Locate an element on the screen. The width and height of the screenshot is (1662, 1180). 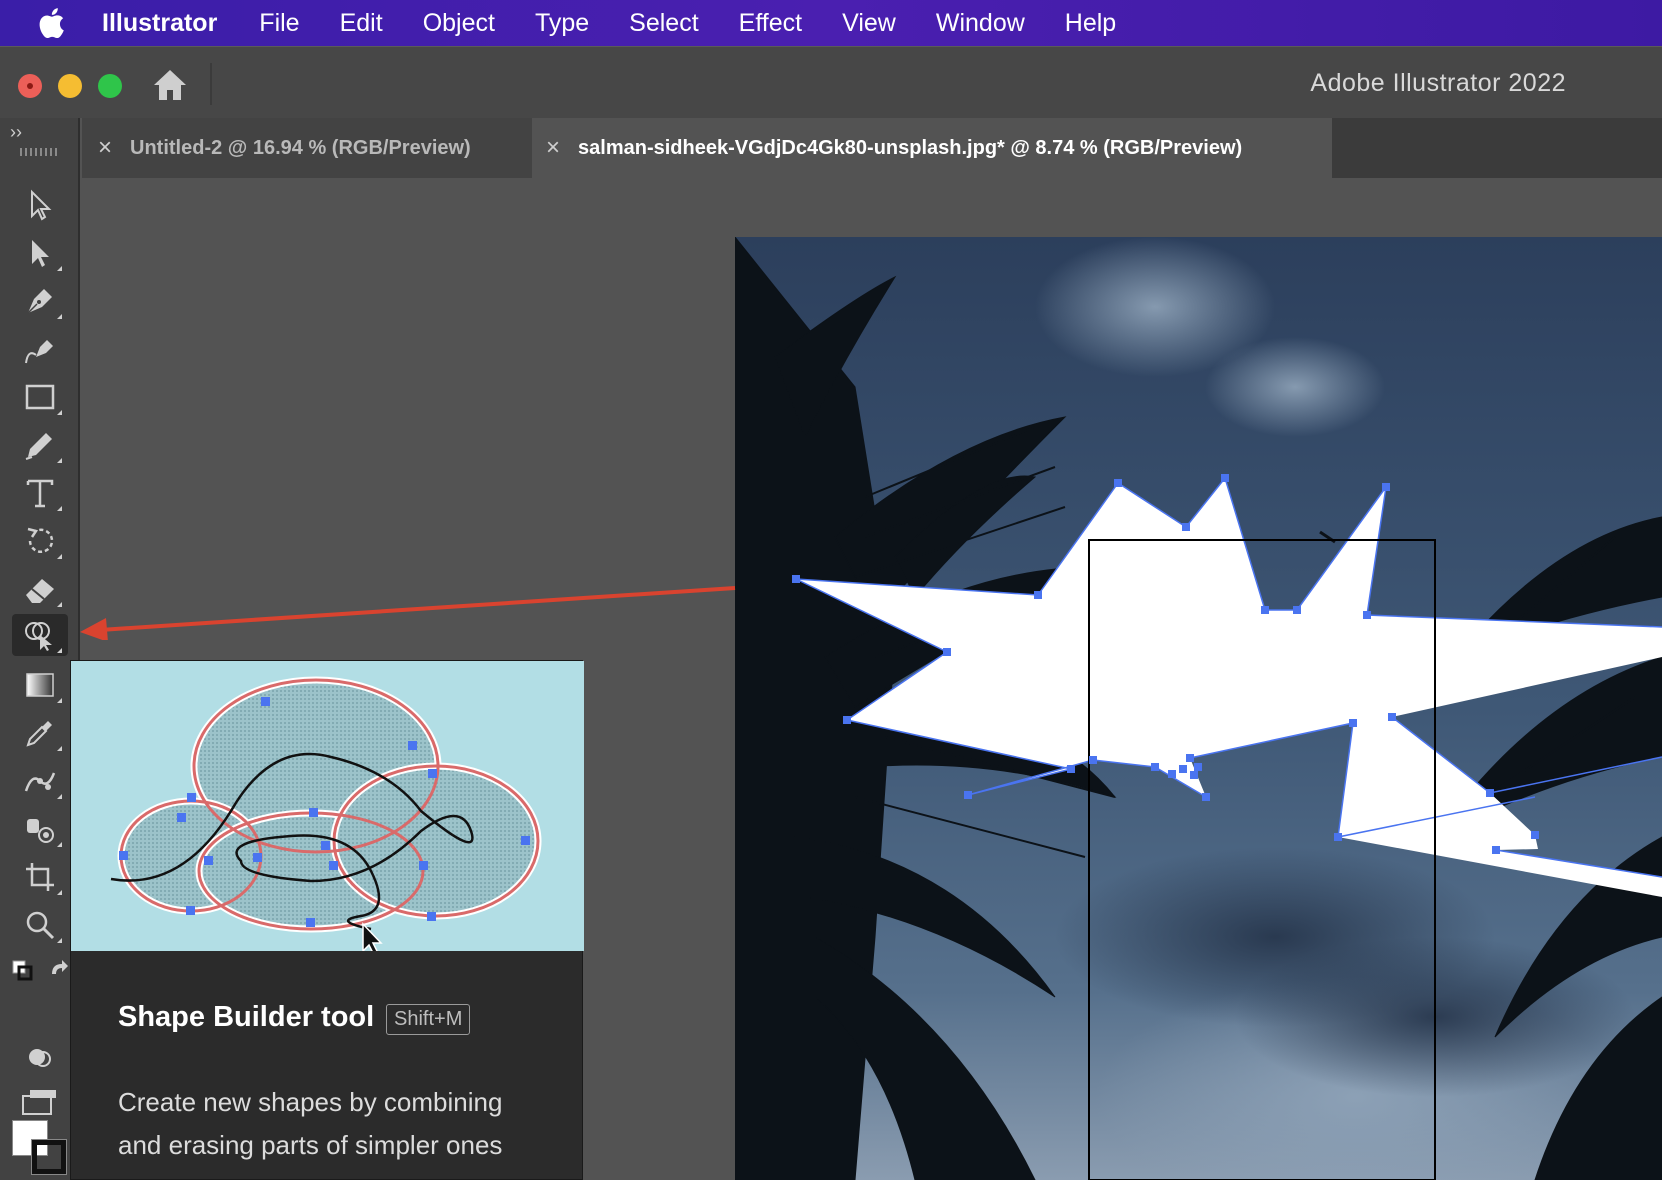
pen-tool is located at coordinates (40, 301).